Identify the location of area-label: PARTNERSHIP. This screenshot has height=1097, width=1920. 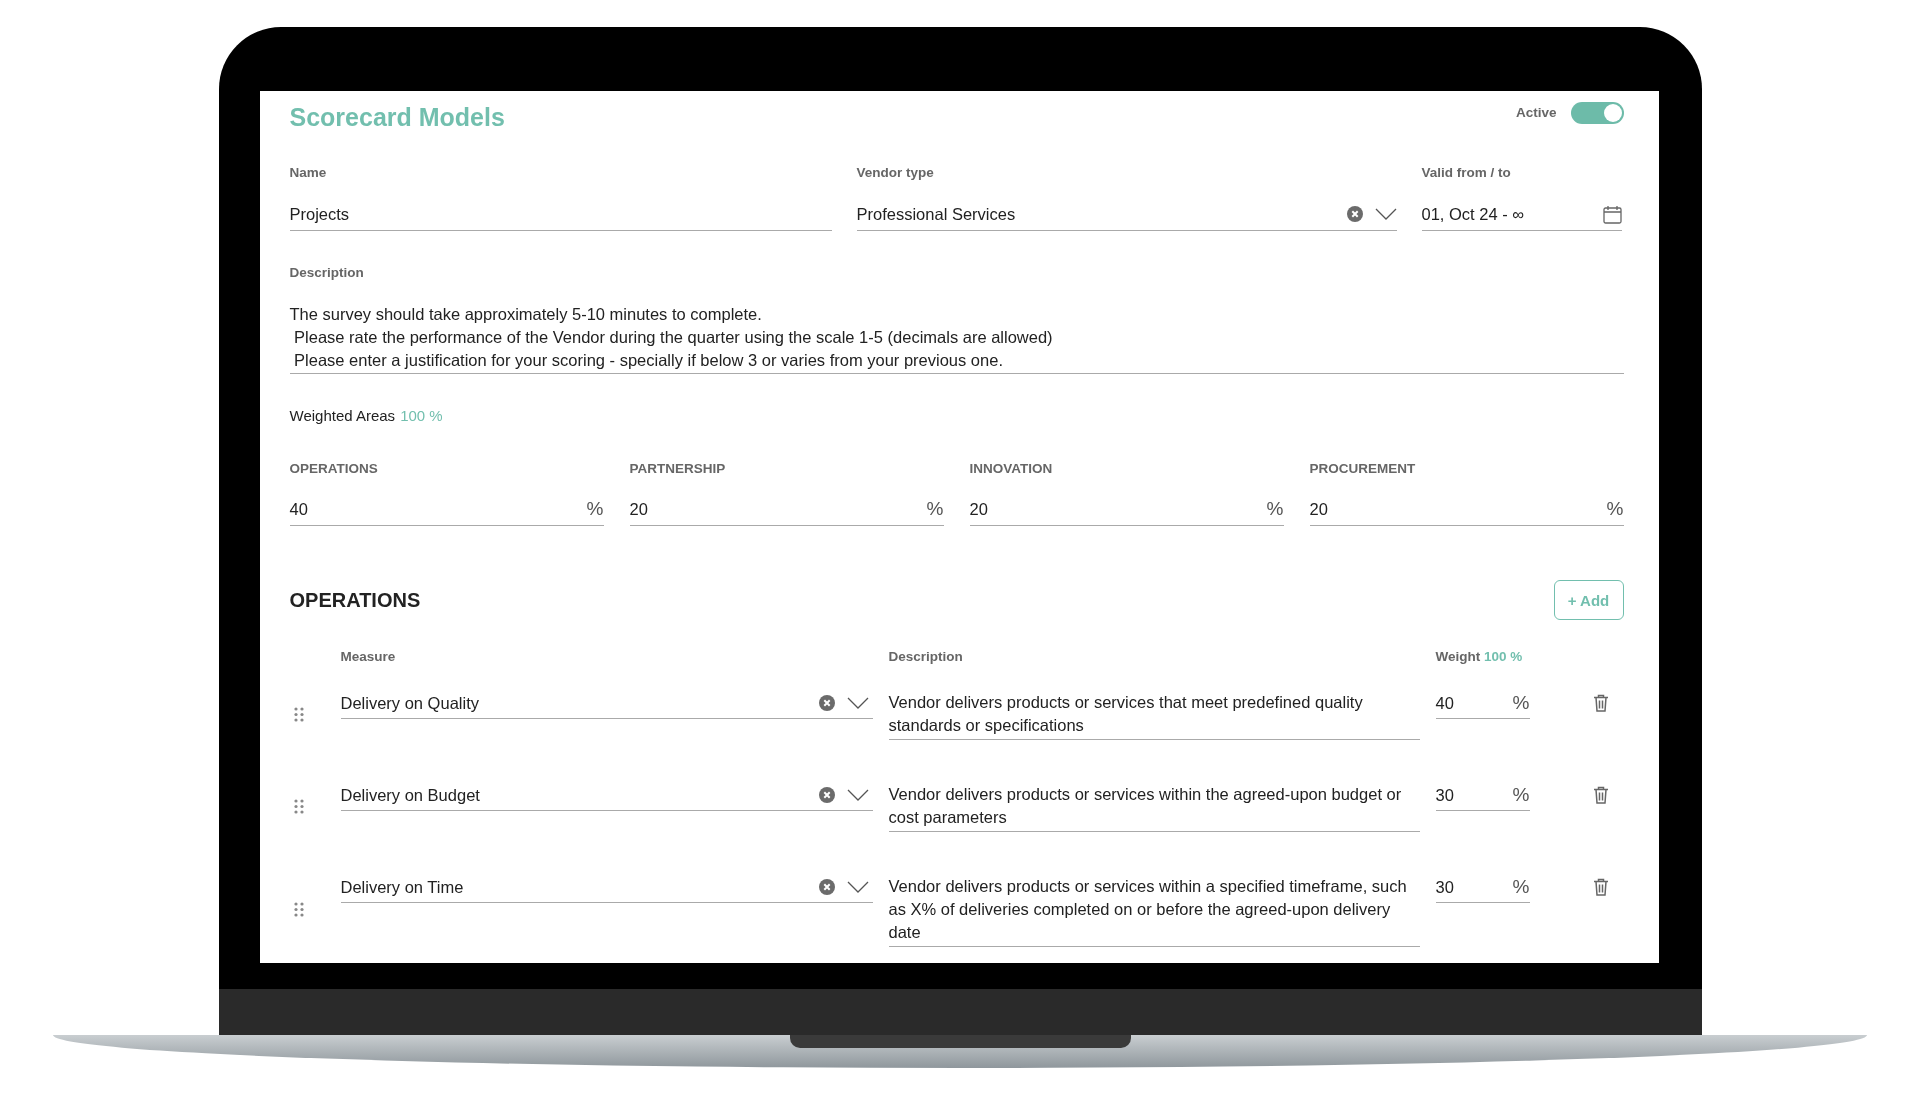
(678, 469).